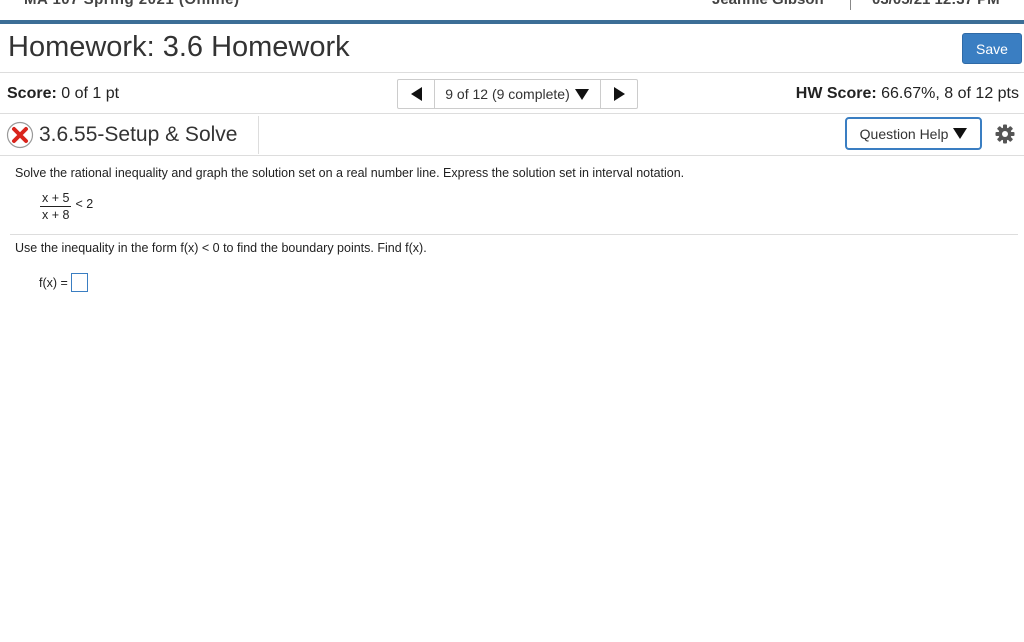 The width and height of the screenshot is (1024, 642). What do you see at coordinates (32, 93) in the screenshot?
I see `score-label: Score:` at bounding box center [32, 93].